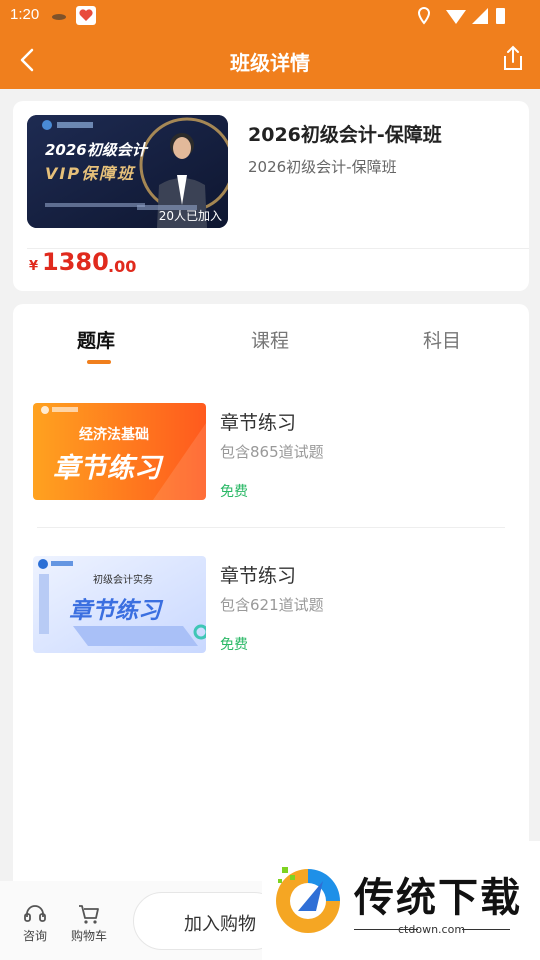 This screenshot has width=540, height=960. I want to click on headset-icon, so click(35, 913).